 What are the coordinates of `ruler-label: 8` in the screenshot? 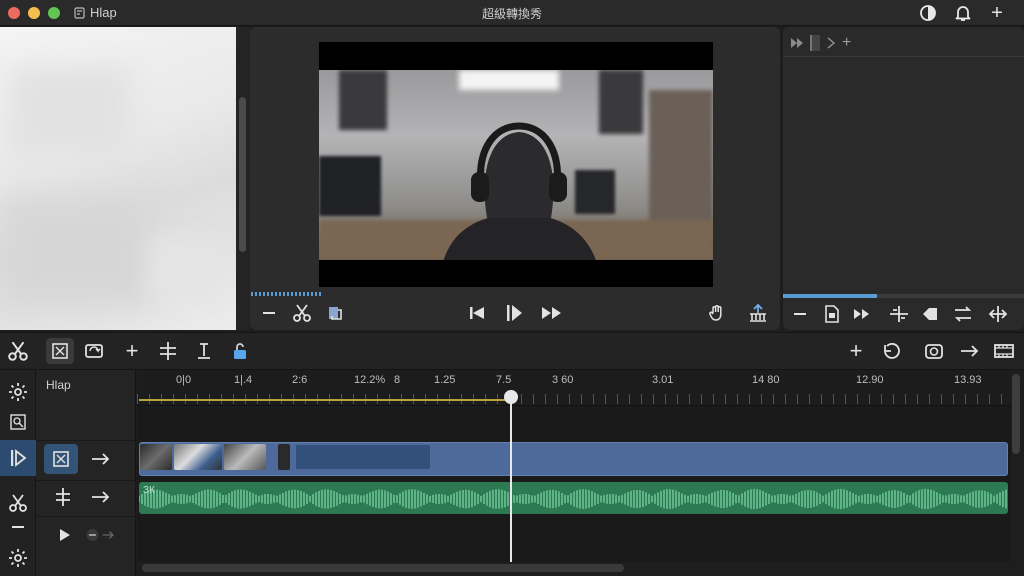 It's located at (397, 380).